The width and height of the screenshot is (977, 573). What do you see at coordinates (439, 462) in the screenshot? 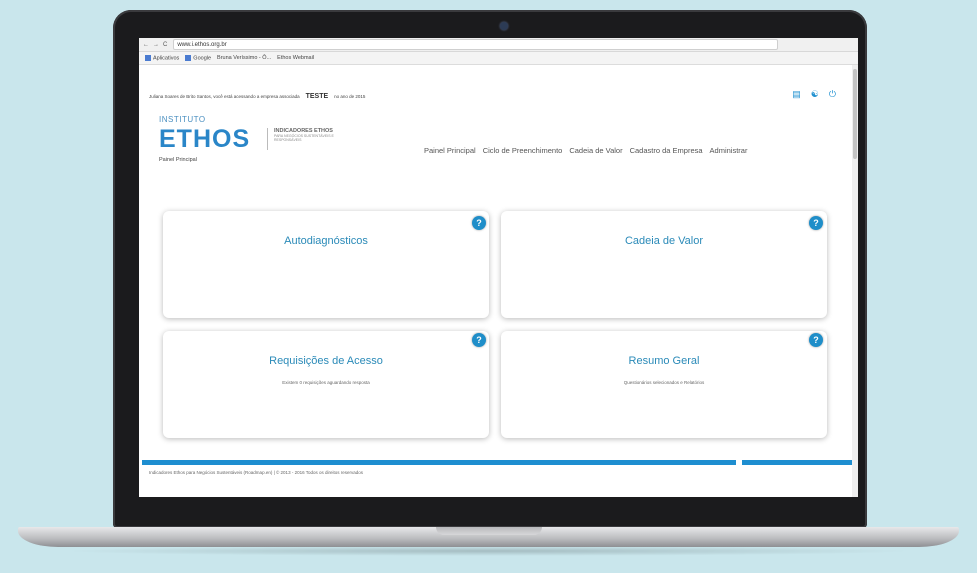
I see `footer-bar` at bounding box center [439, 462].